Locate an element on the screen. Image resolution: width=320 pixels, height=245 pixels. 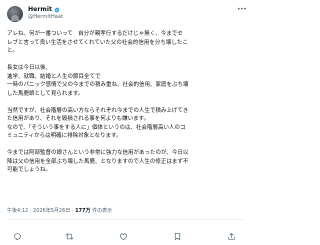
author-display-name-row: Hermit is located at coordinates (44, 9).